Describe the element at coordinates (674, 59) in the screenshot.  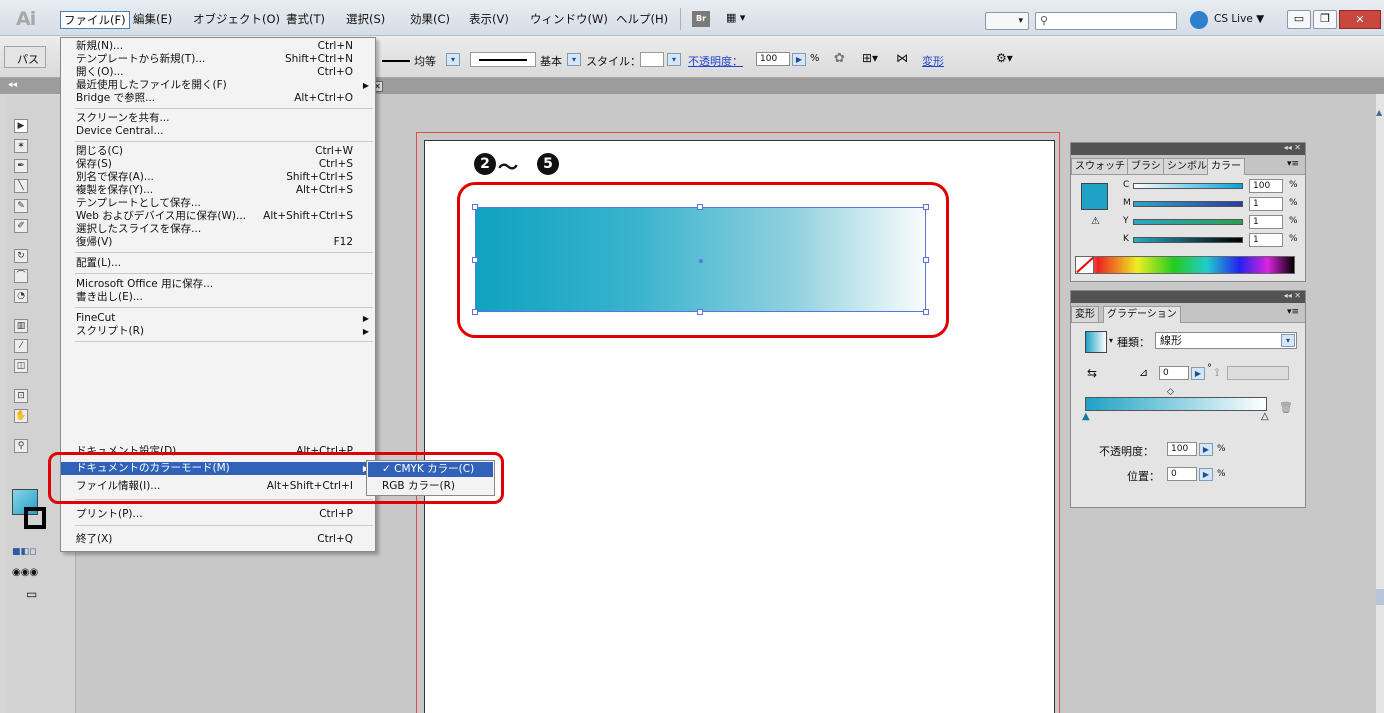
I see `style-dropdown: ▾` at that location.